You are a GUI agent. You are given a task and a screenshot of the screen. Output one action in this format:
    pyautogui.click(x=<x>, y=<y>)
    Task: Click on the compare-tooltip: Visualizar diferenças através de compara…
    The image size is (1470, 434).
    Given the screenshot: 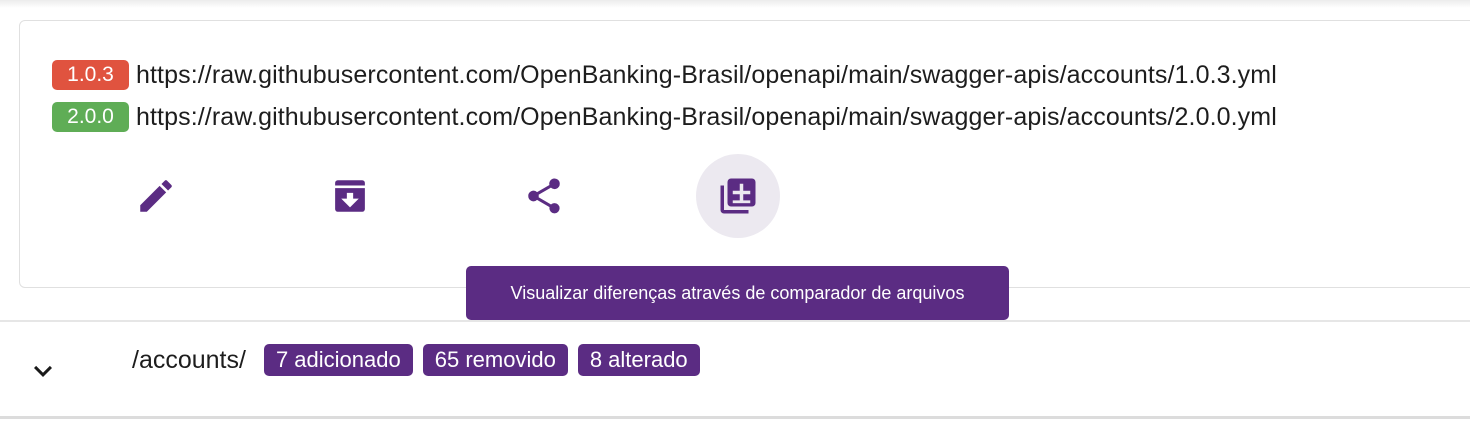 What is the action you would take?
    pyautogui.click(x=737, y=293)
    